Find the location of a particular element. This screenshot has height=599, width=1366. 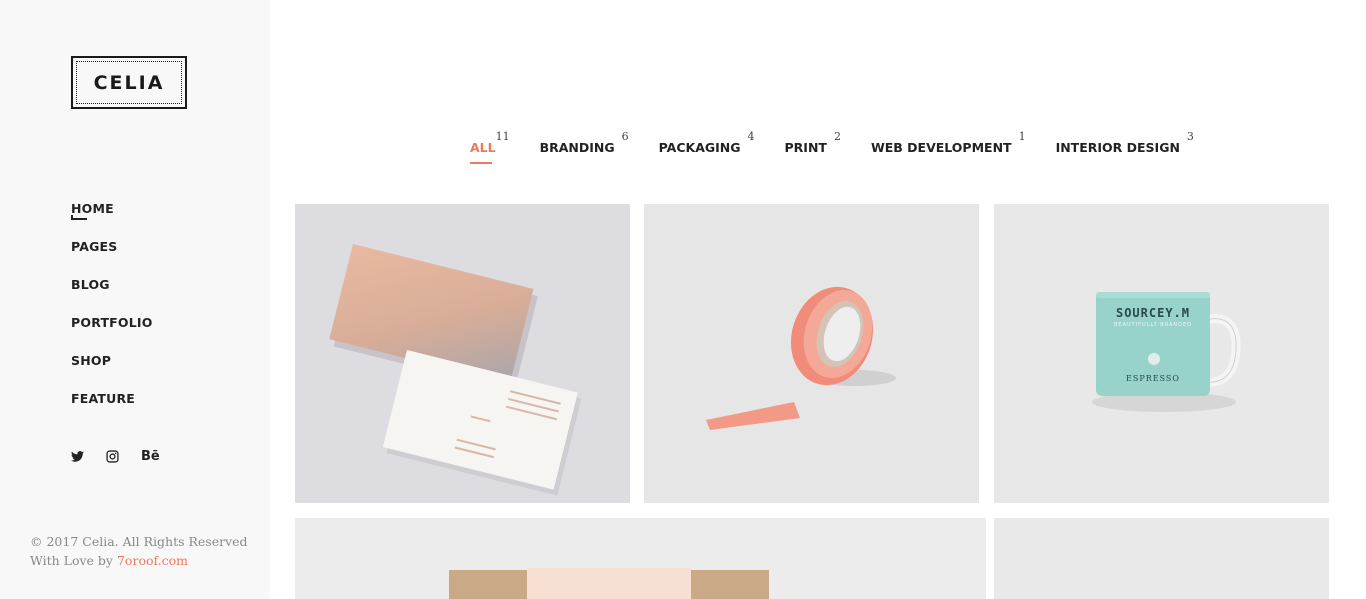

washi-tape-image is located at coordinates (811, 353).